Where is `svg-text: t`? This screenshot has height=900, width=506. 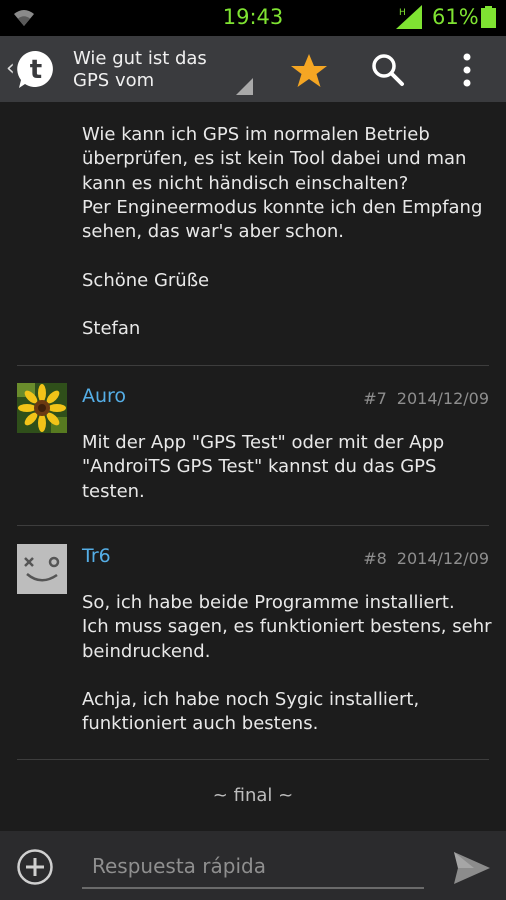 svg-text: t is located at coordinates (36, 70).